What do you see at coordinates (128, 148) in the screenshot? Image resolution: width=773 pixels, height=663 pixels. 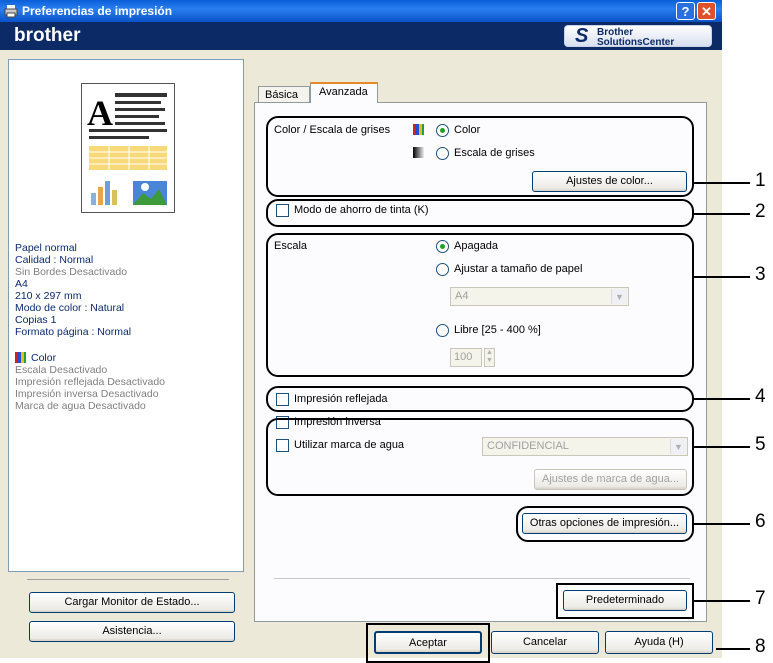 I see `page-preview-image: A` at bounding box center [128, 148].